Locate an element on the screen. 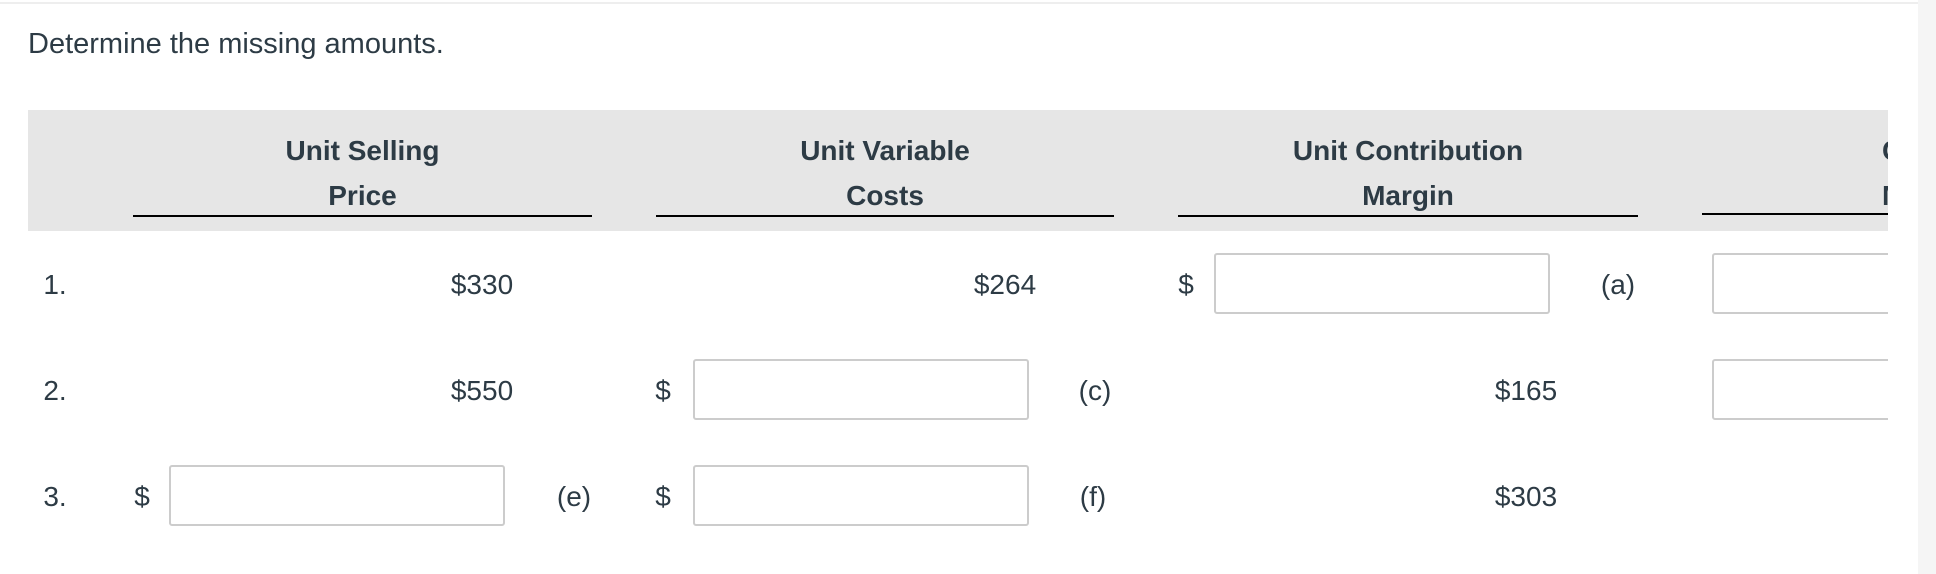 This screenshot has width=1936, height=574. header-line: Costs is located at coordinates (885, 195).